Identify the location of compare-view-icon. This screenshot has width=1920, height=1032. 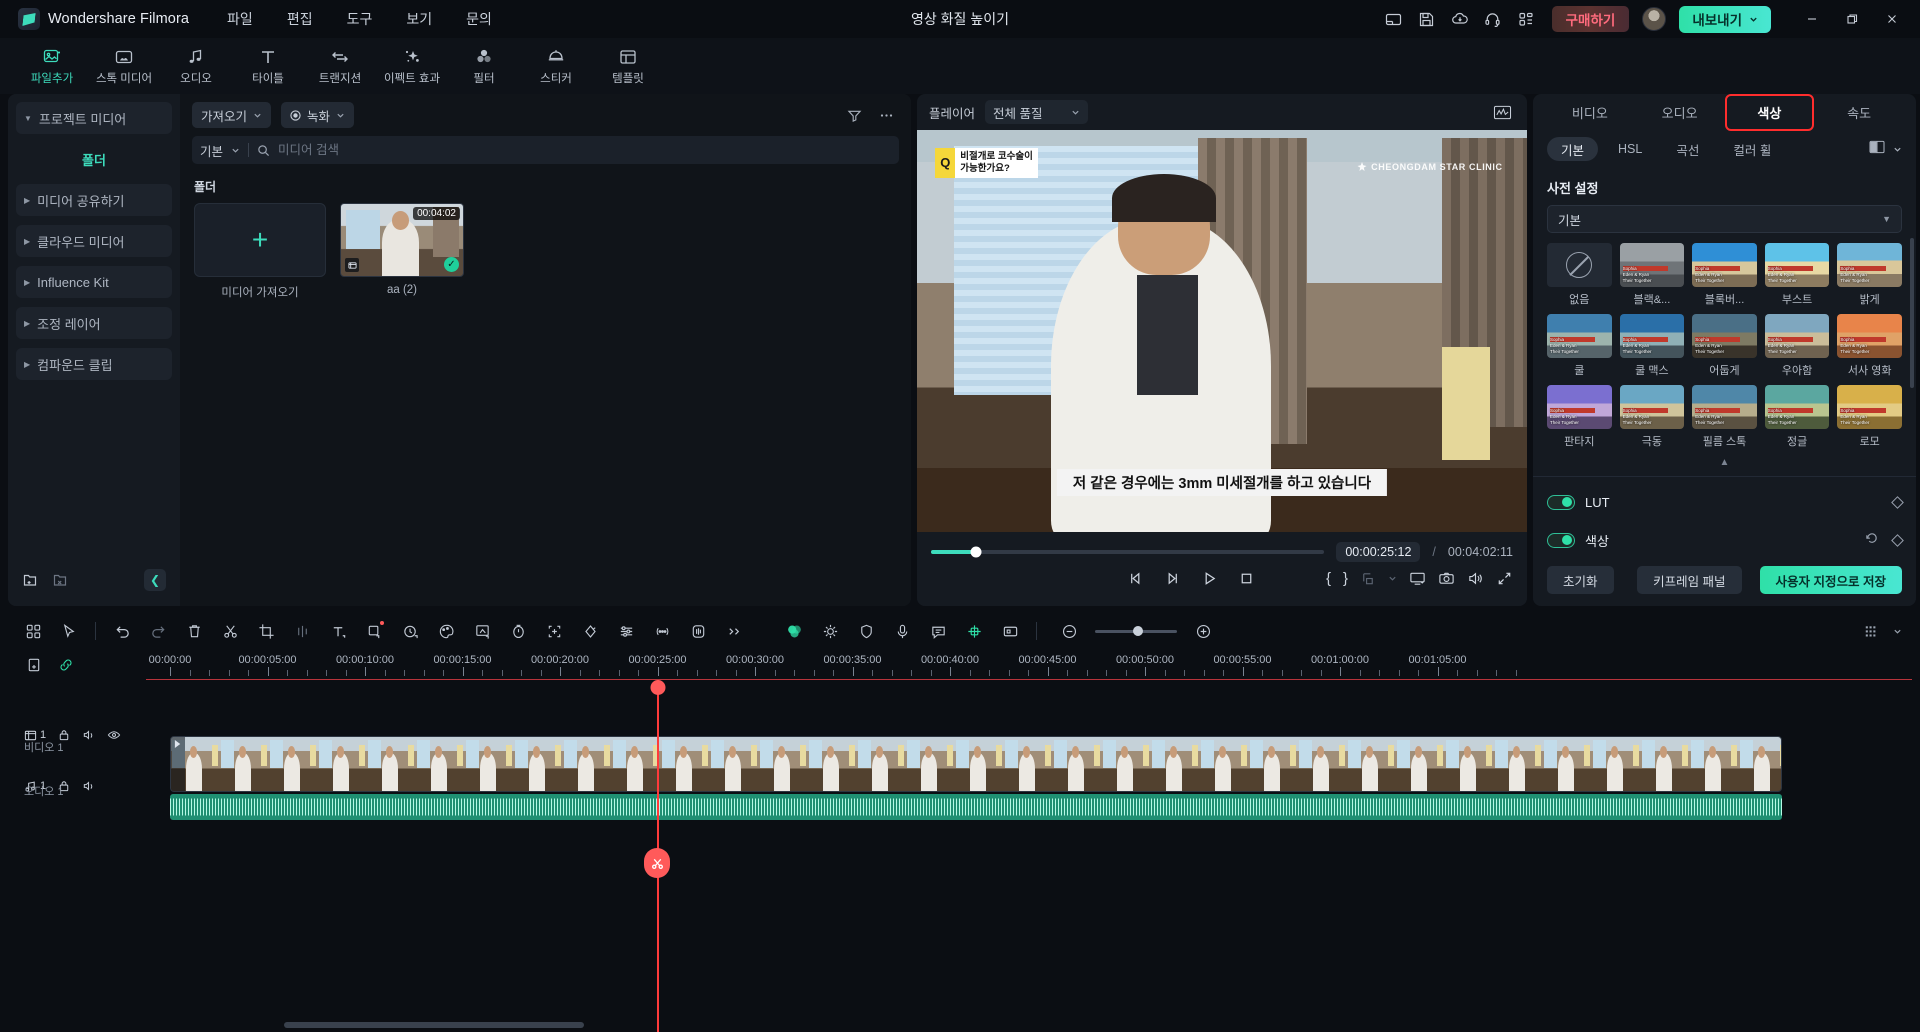
(1877, 149).